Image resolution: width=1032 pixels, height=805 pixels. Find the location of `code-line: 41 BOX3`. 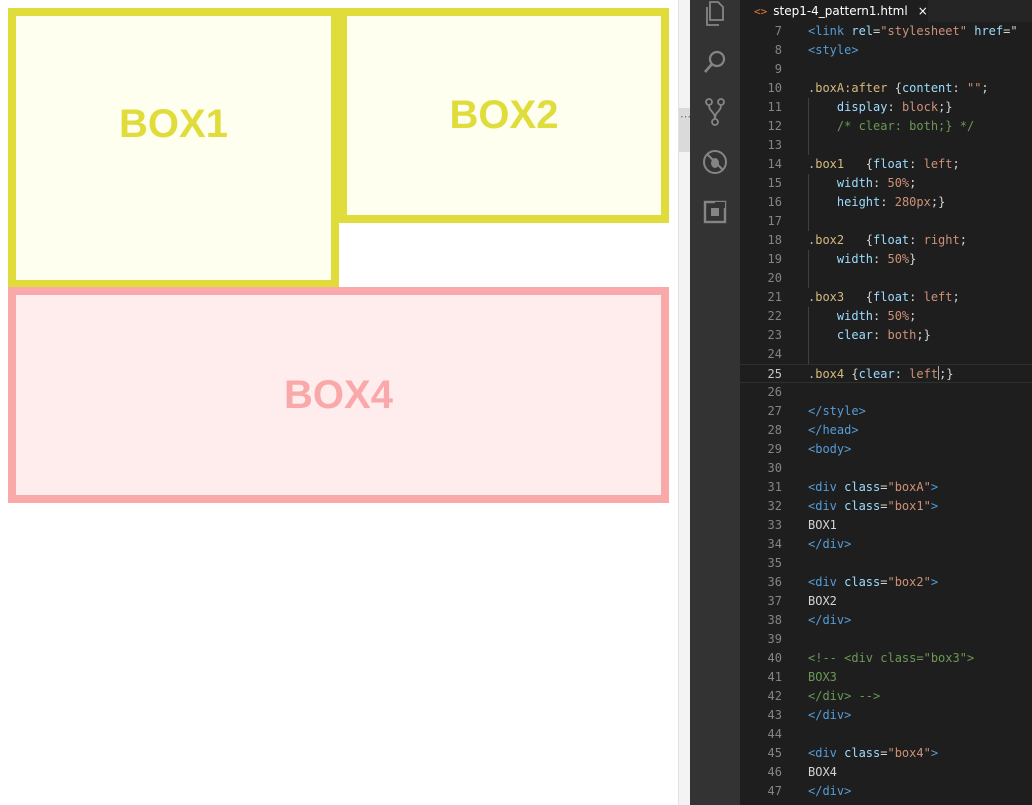

code-line: 41 BOX3 is located at coordinates (886, 677).